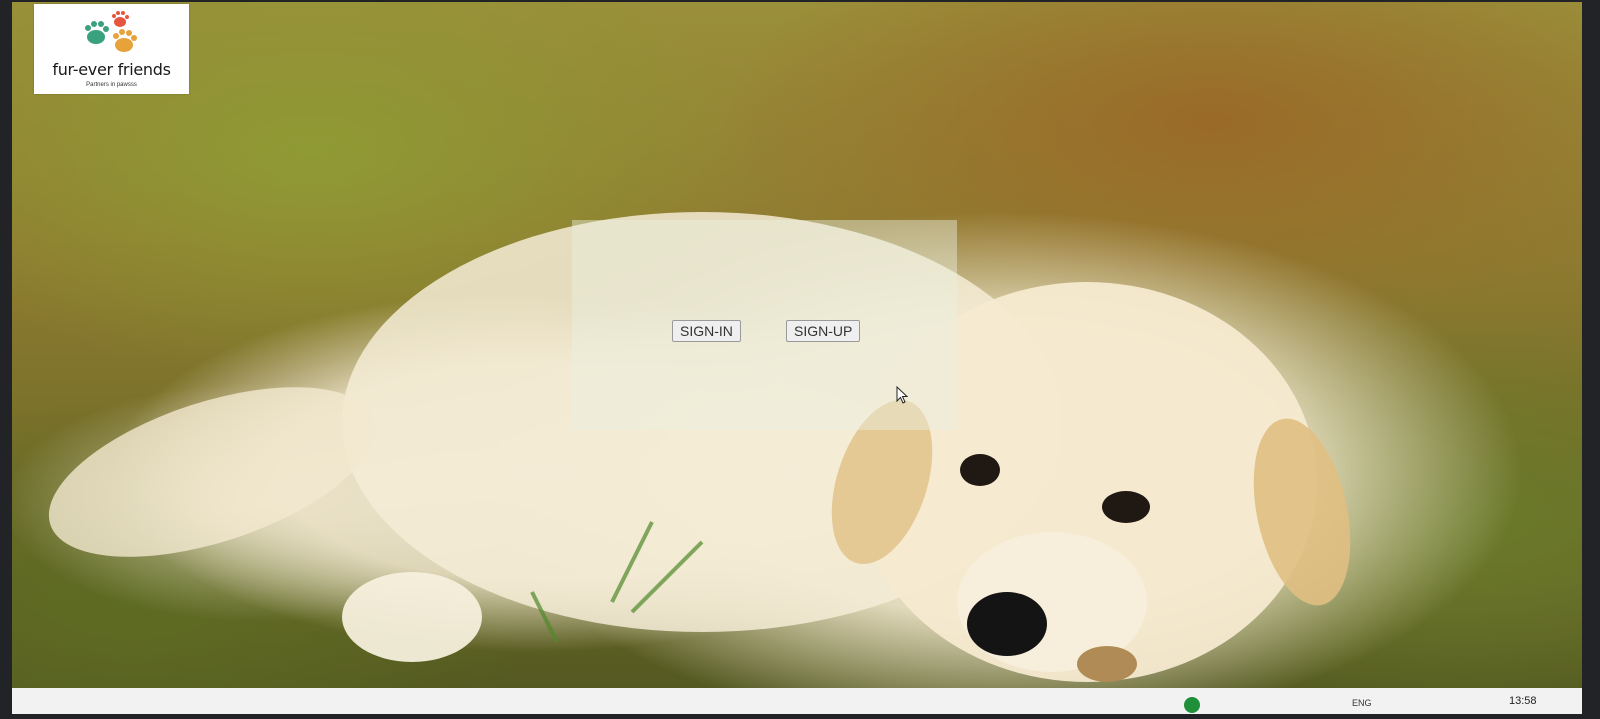  Describe the element at coordinates (902, 395) in the screenshot. I see `mouse-cursor-icon` at that location.